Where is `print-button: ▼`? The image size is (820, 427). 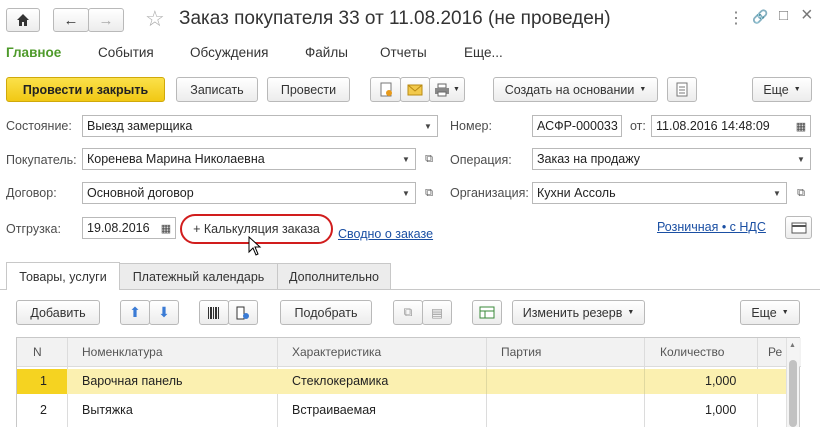 print-button: ▼ is located at coordinates (447, 89).